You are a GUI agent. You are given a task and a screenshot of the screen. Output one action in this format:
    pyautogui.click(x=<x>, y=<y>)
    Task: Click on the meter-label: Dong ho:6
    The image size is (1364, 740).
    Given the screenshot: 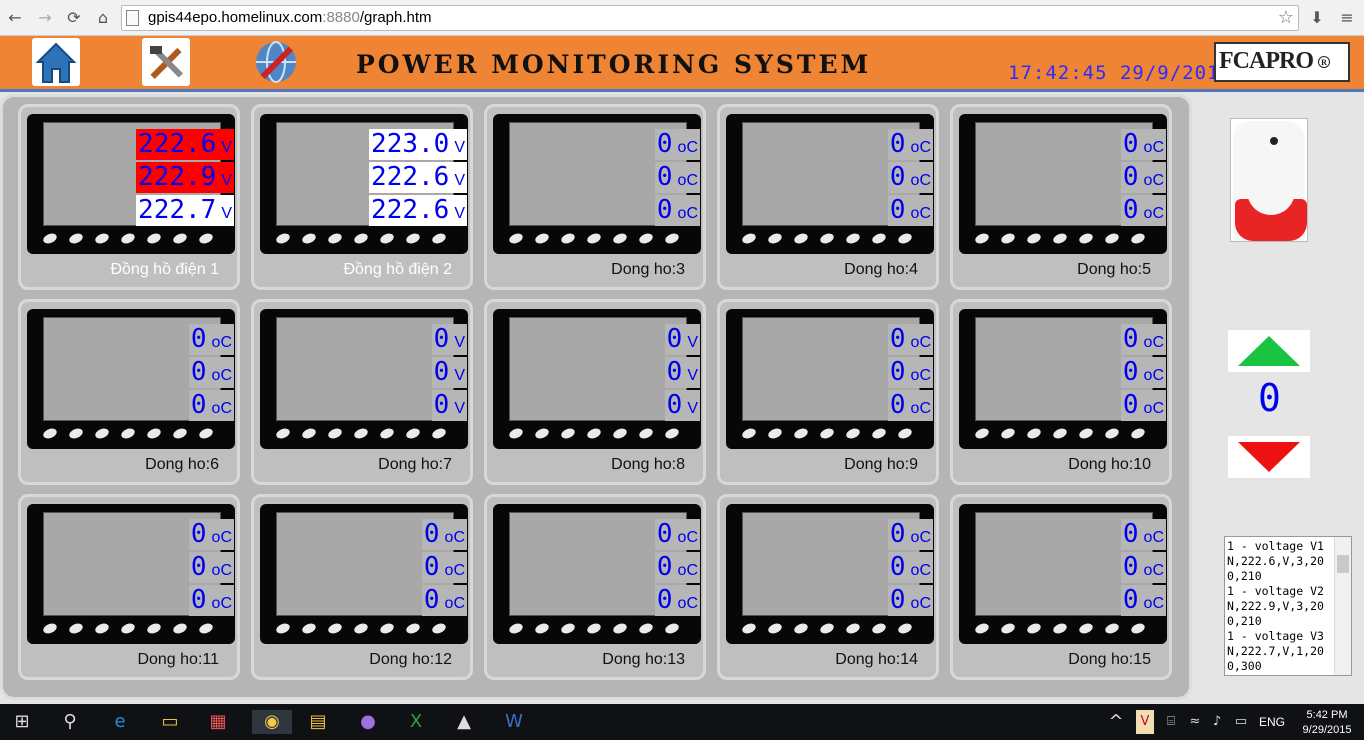 What is the action you would take?
    pyautogui.click(x=182, y=464)
    